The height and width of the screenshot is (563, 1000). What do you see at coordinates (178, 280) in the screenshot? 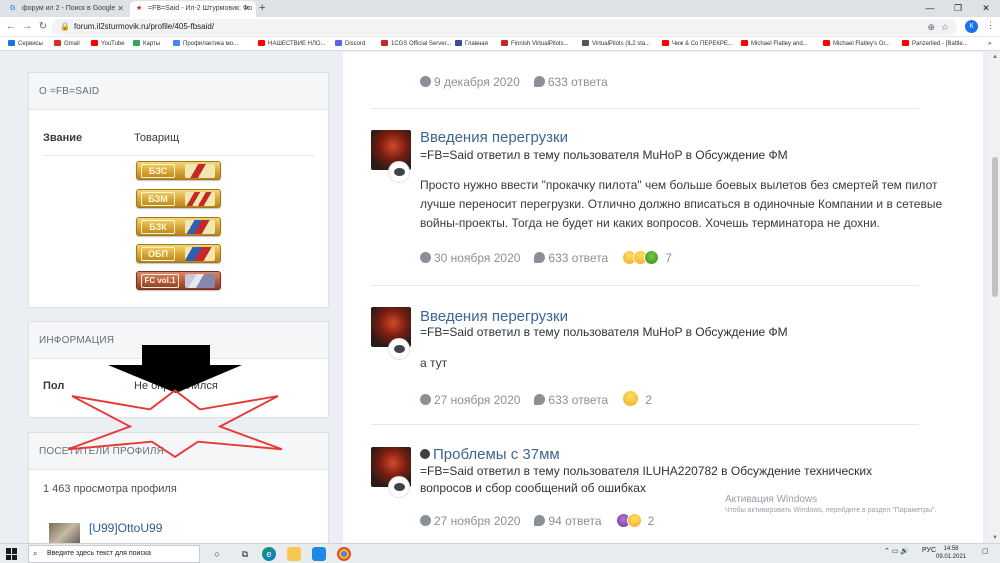
I see `award-ribbon: FC vol.1` at bounding box center [178, 280].